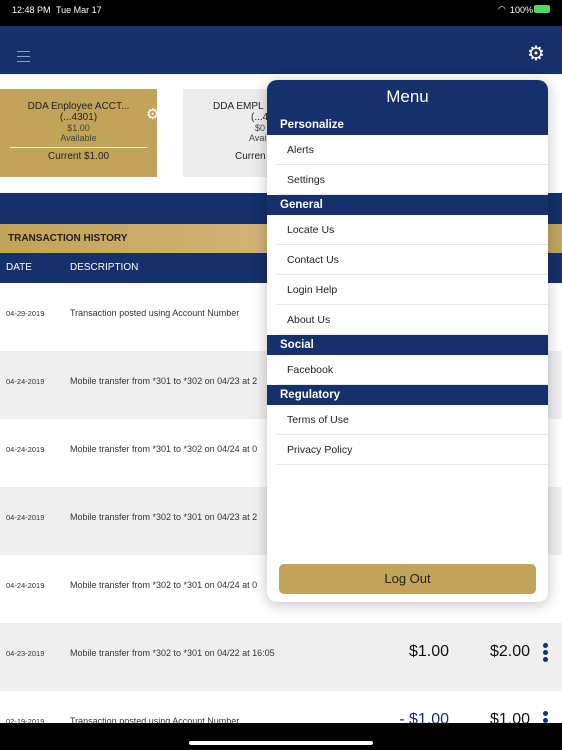 This screenshot has width=562, height=750. Describe the element at coordinates (31, 10) in the screenshot. I see `status-time: 12:48 PM` at that location.